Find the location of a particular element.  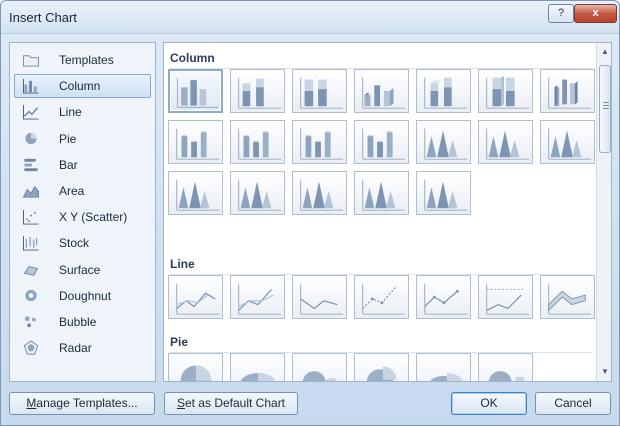

gallery-section-line: Line is located at coordinates (182, 264).